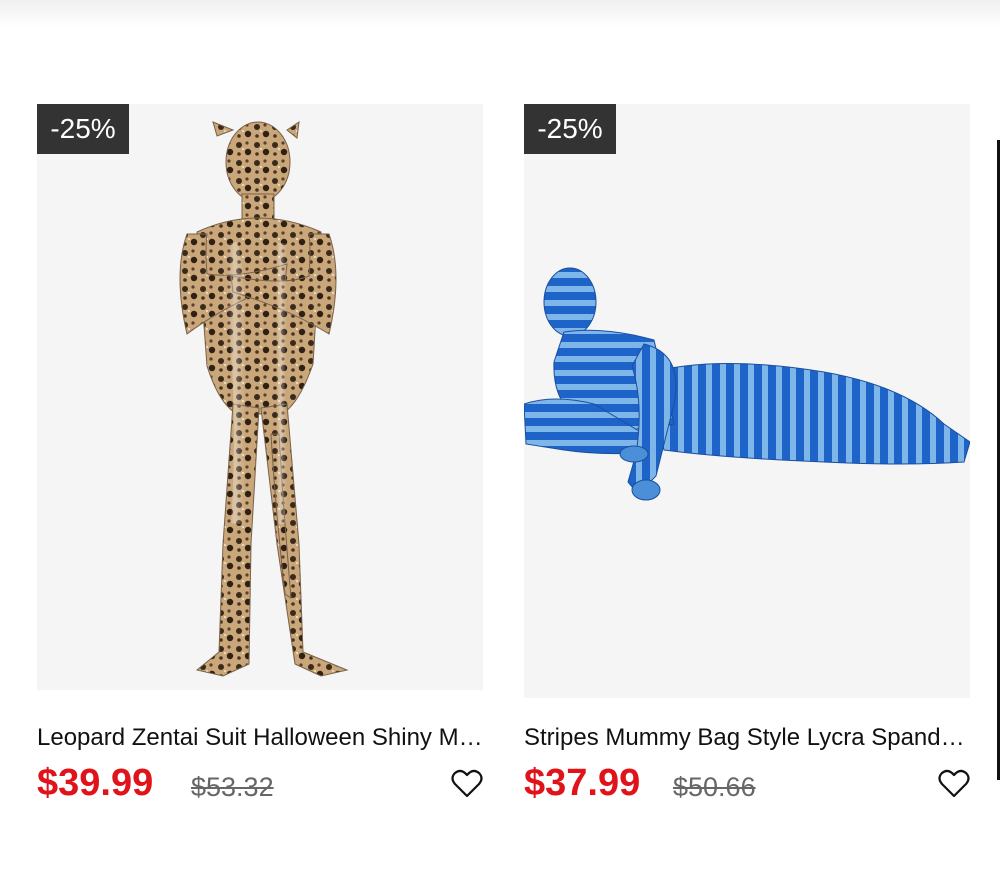  Describe the element at coordinates (264, 398) in the screenshot. I see `leopard-suit-figure` at that location.